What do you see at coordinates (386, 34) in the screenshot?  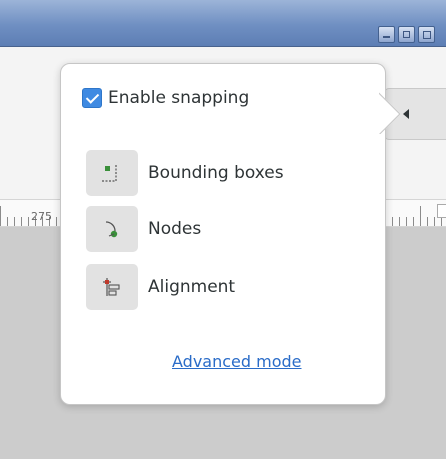 I see `minimize-button` at bounding box center [386, 34].